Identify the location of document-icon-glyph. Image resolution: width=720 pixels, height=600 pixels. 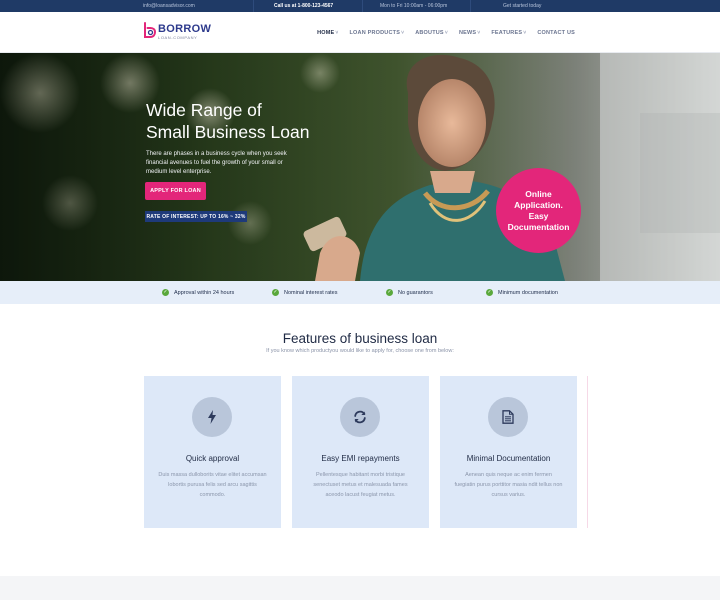
(508, 417).